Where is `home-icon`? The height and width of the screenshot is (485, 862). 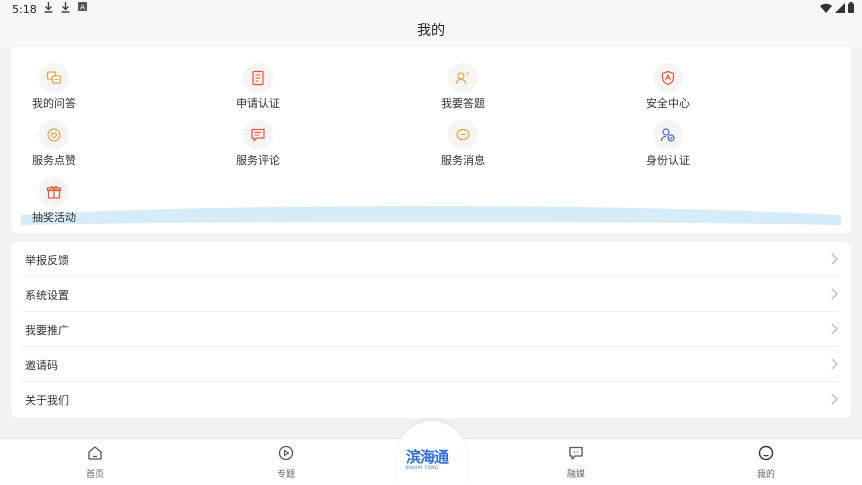 home-icon is located at coordinates (95, 453).